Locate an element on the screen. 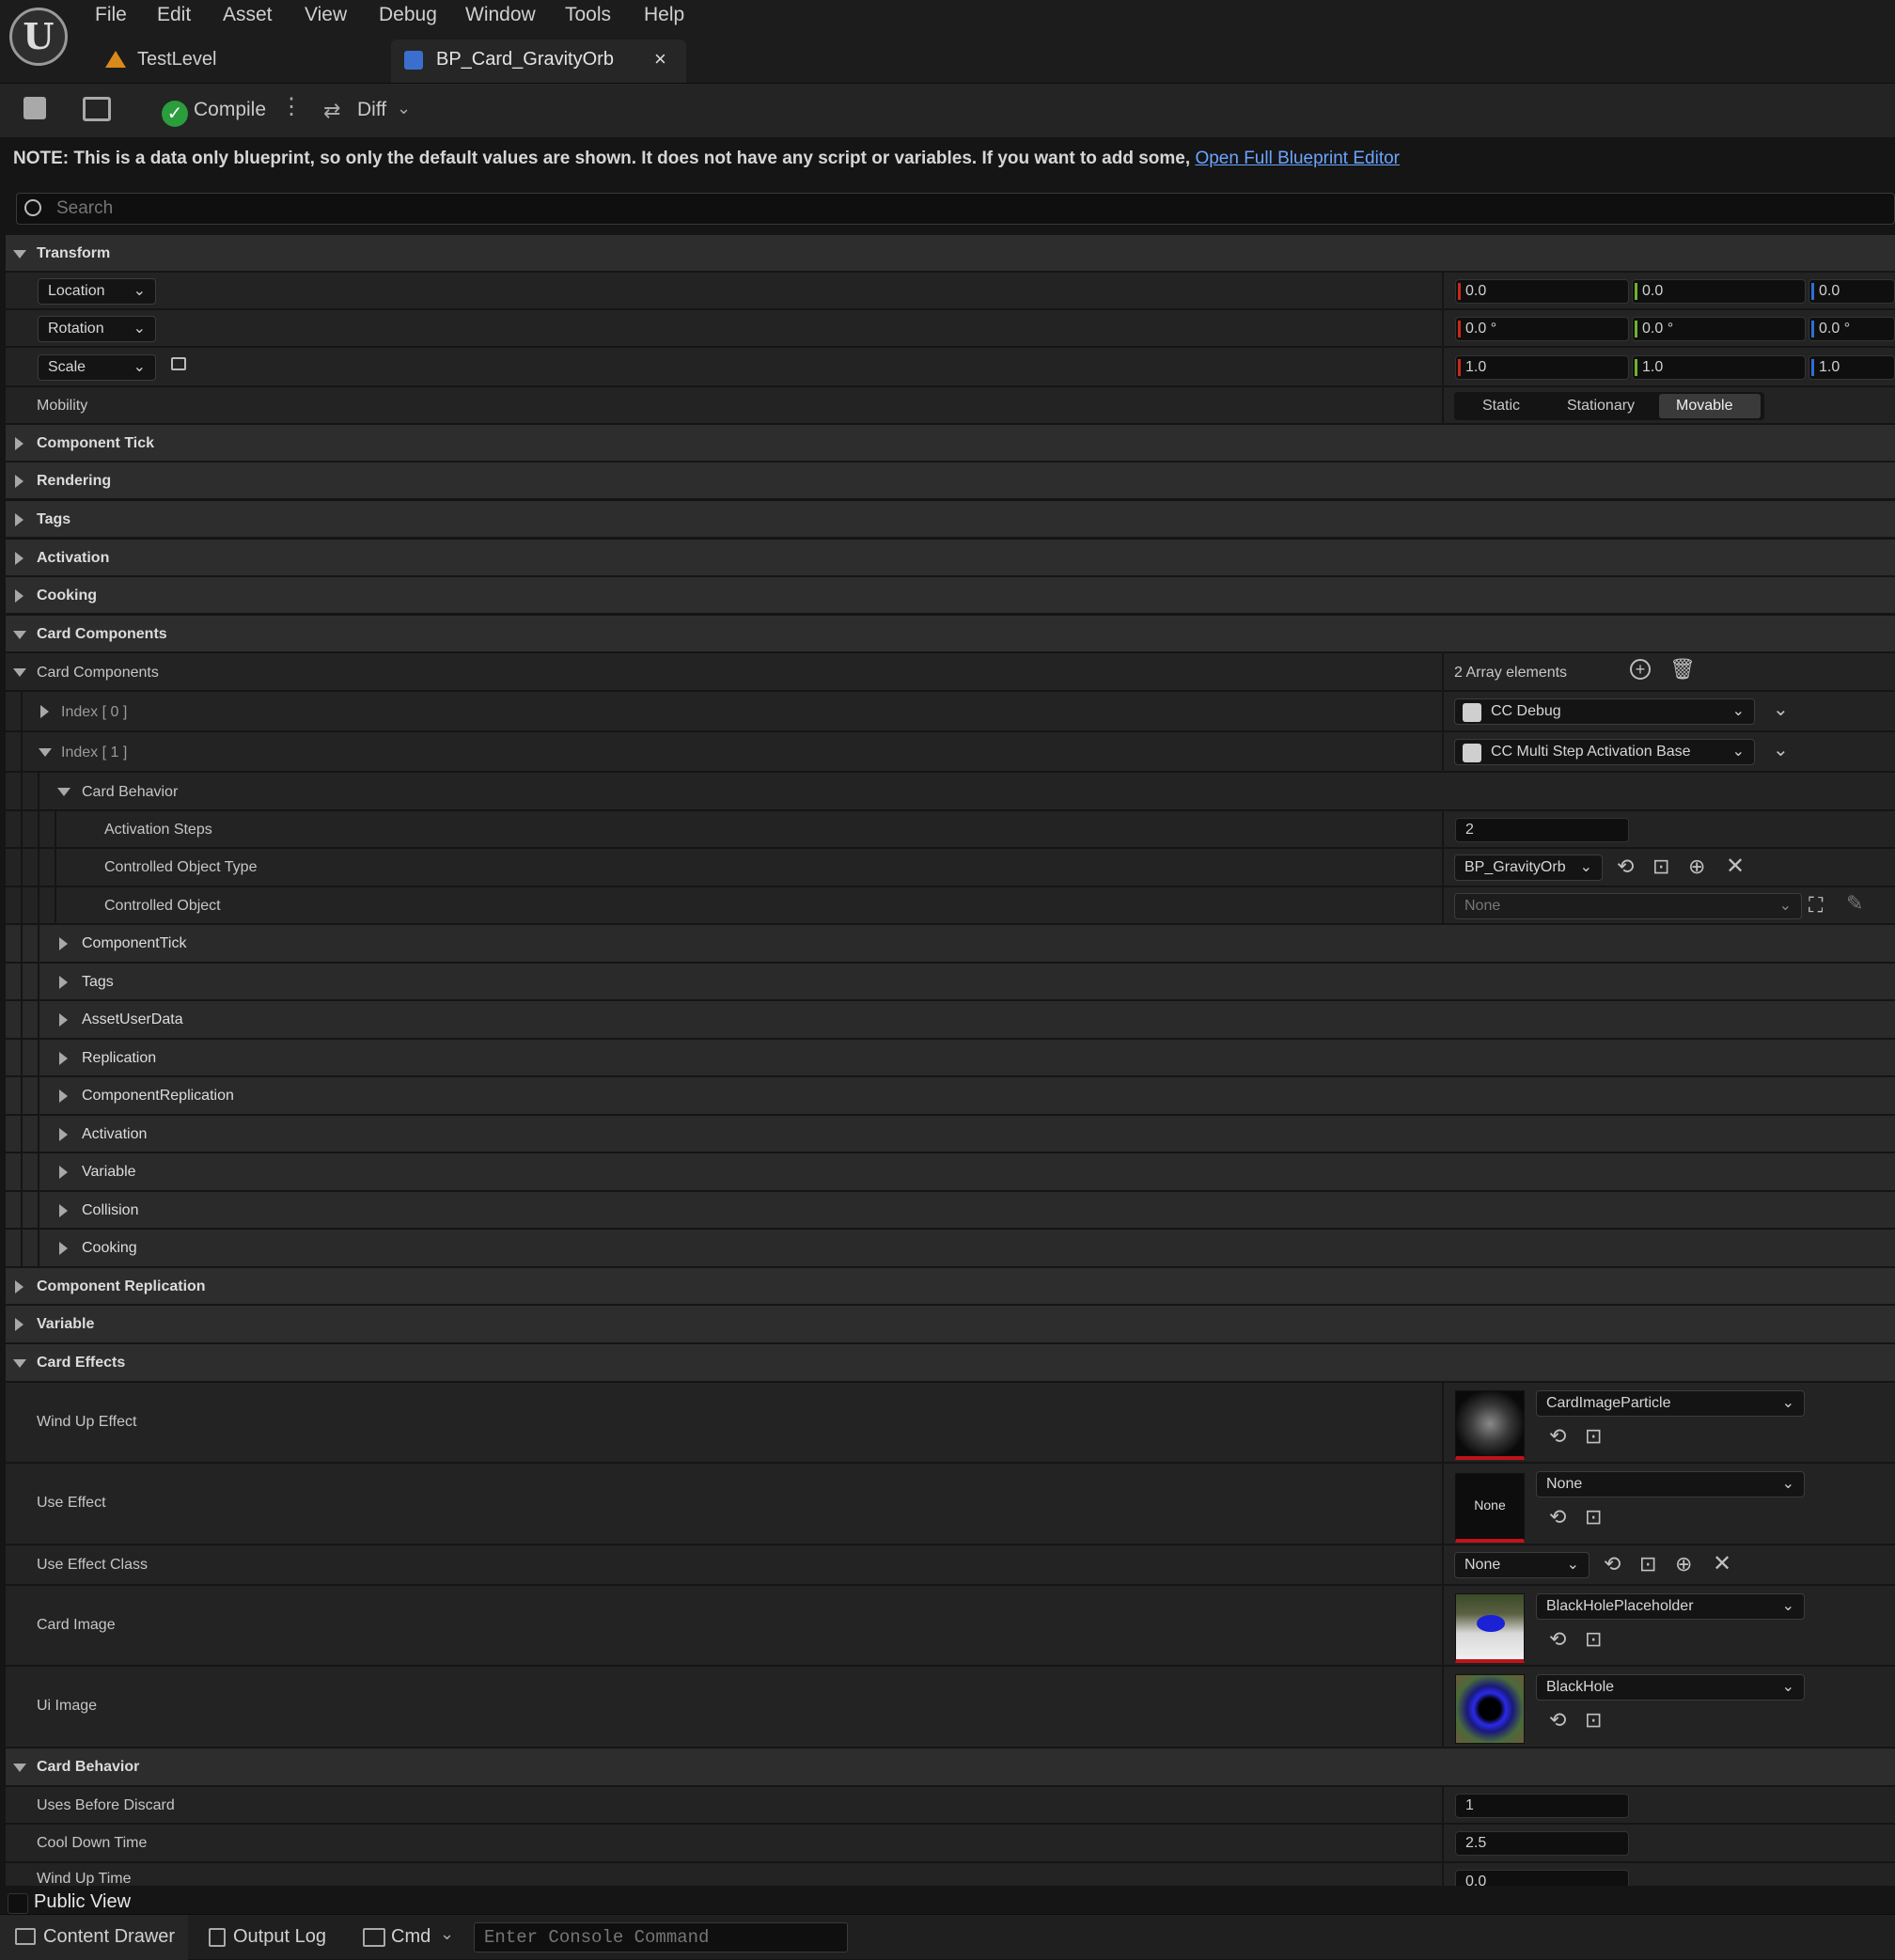 The image size is (1895, 1960). location-dropdown: Location ⌄ is located at coordinates (97, 291).